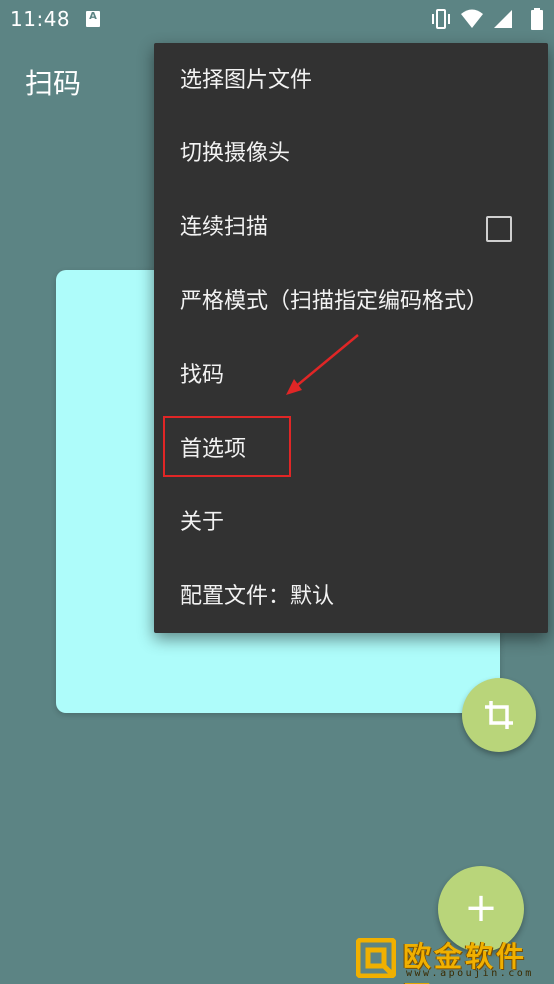  I want to click on menu-item-about: 关于, so click(351, 522).